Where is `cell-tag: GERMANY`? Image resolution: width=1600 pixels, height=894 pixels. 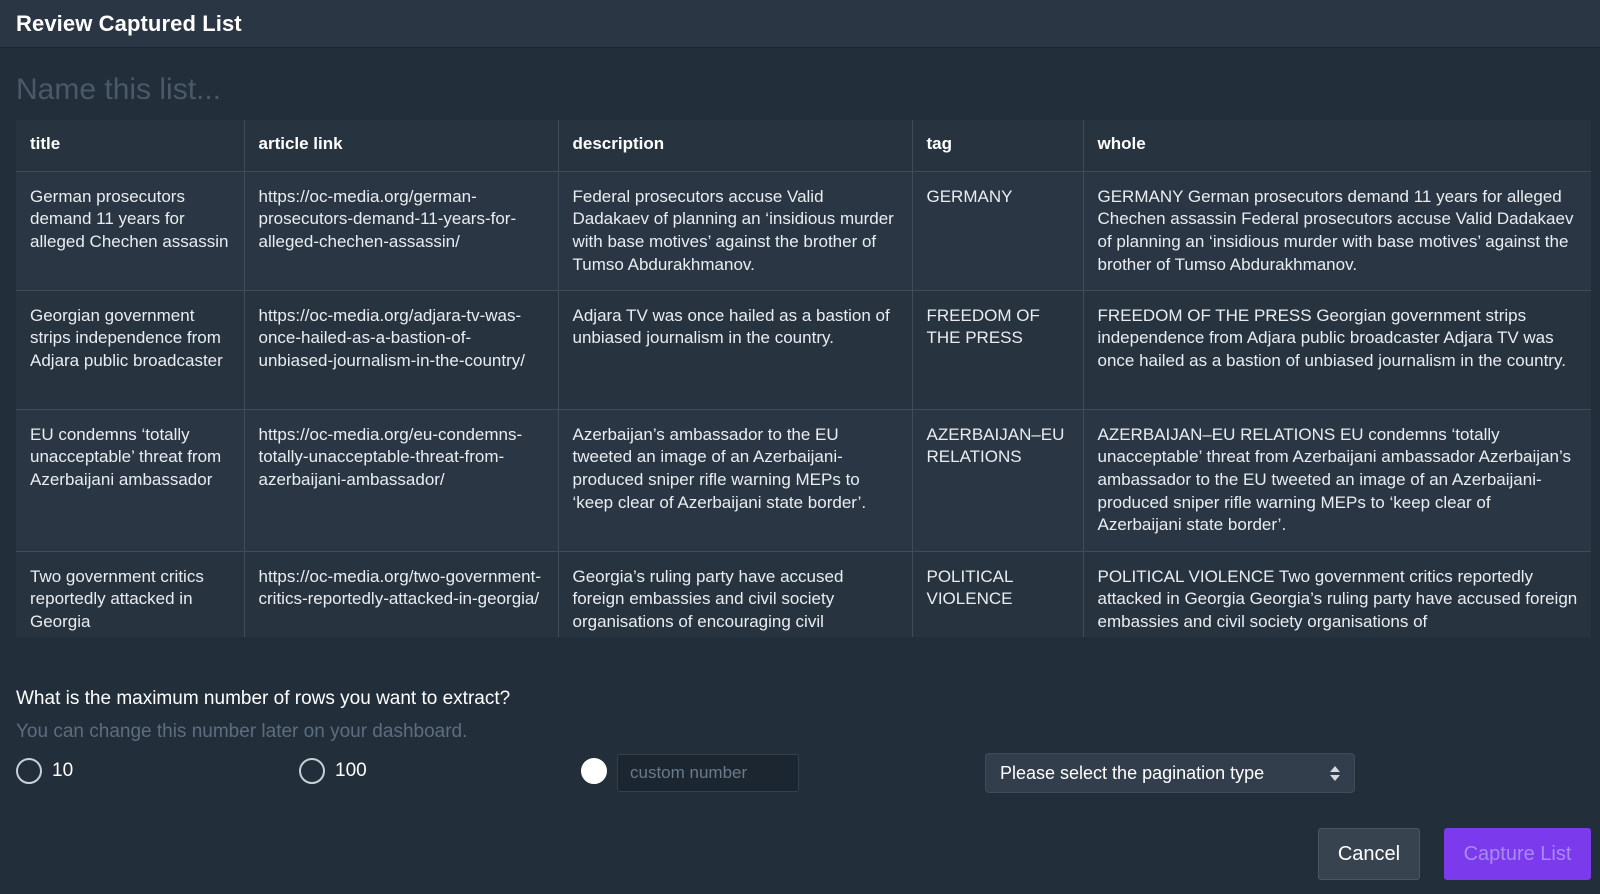
cell-tag: GERMANY is located at coordinates (997, 231).